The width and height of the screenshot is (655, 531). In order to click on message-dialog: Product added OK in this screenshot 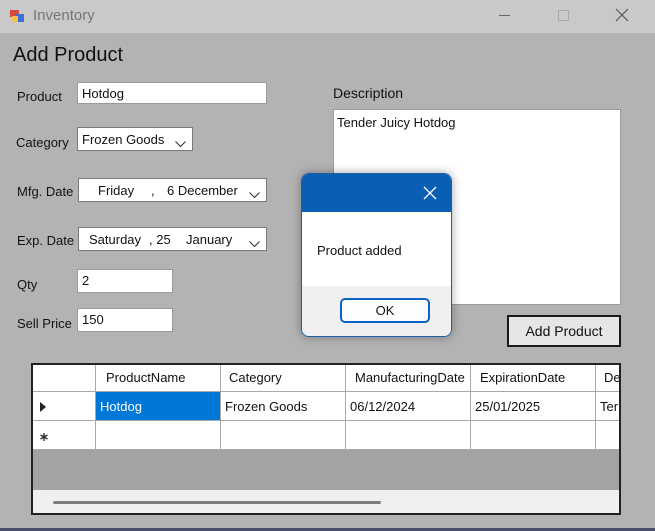, I will do `click(376, 255)`.